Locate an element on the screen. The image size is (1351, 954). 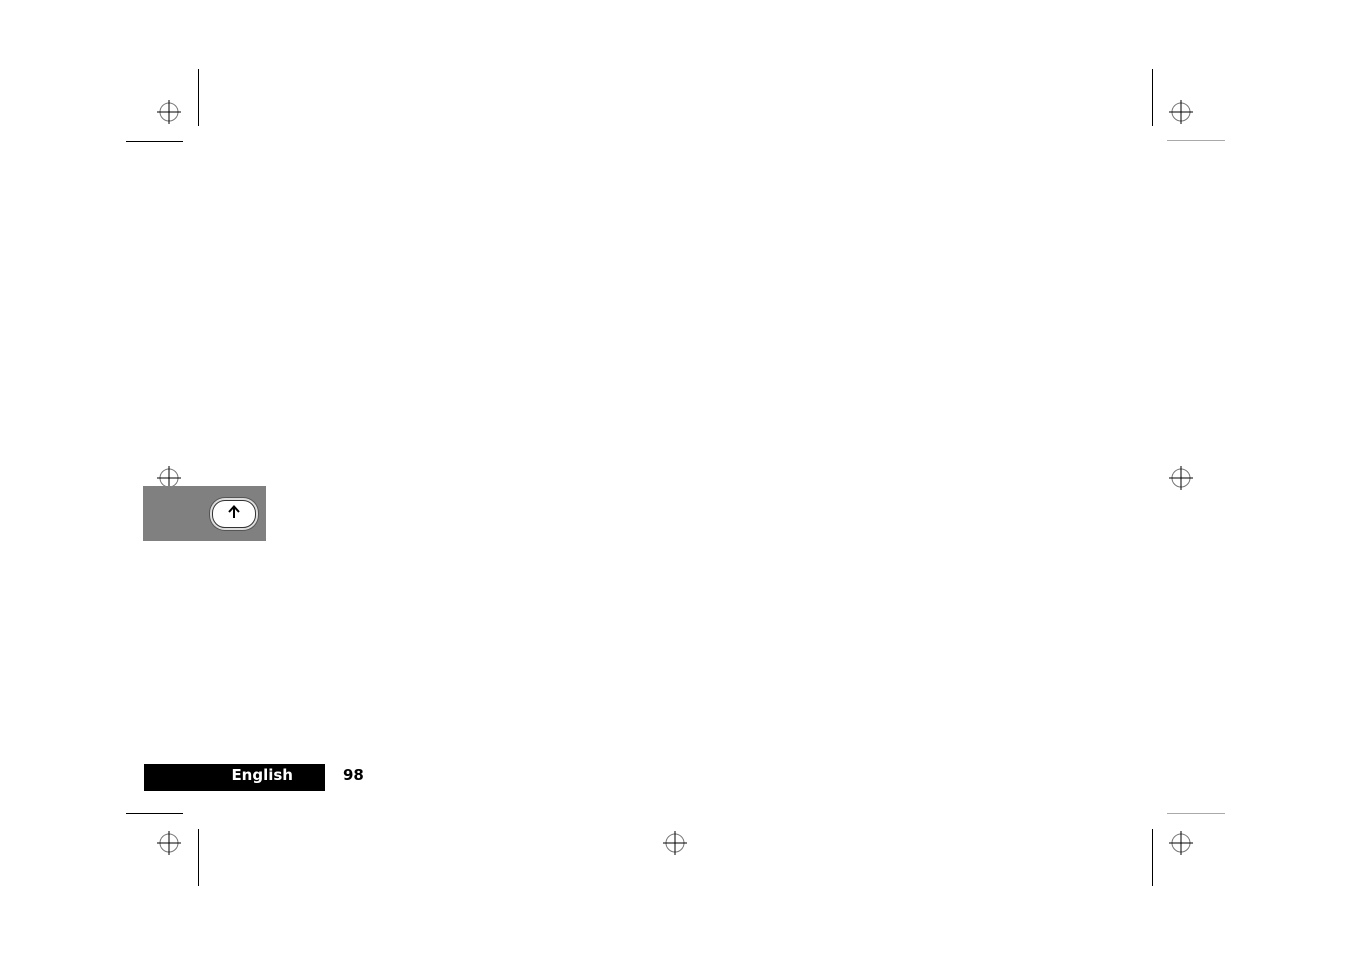
up-arrow-key-icon is located at coordinates (234, 514).